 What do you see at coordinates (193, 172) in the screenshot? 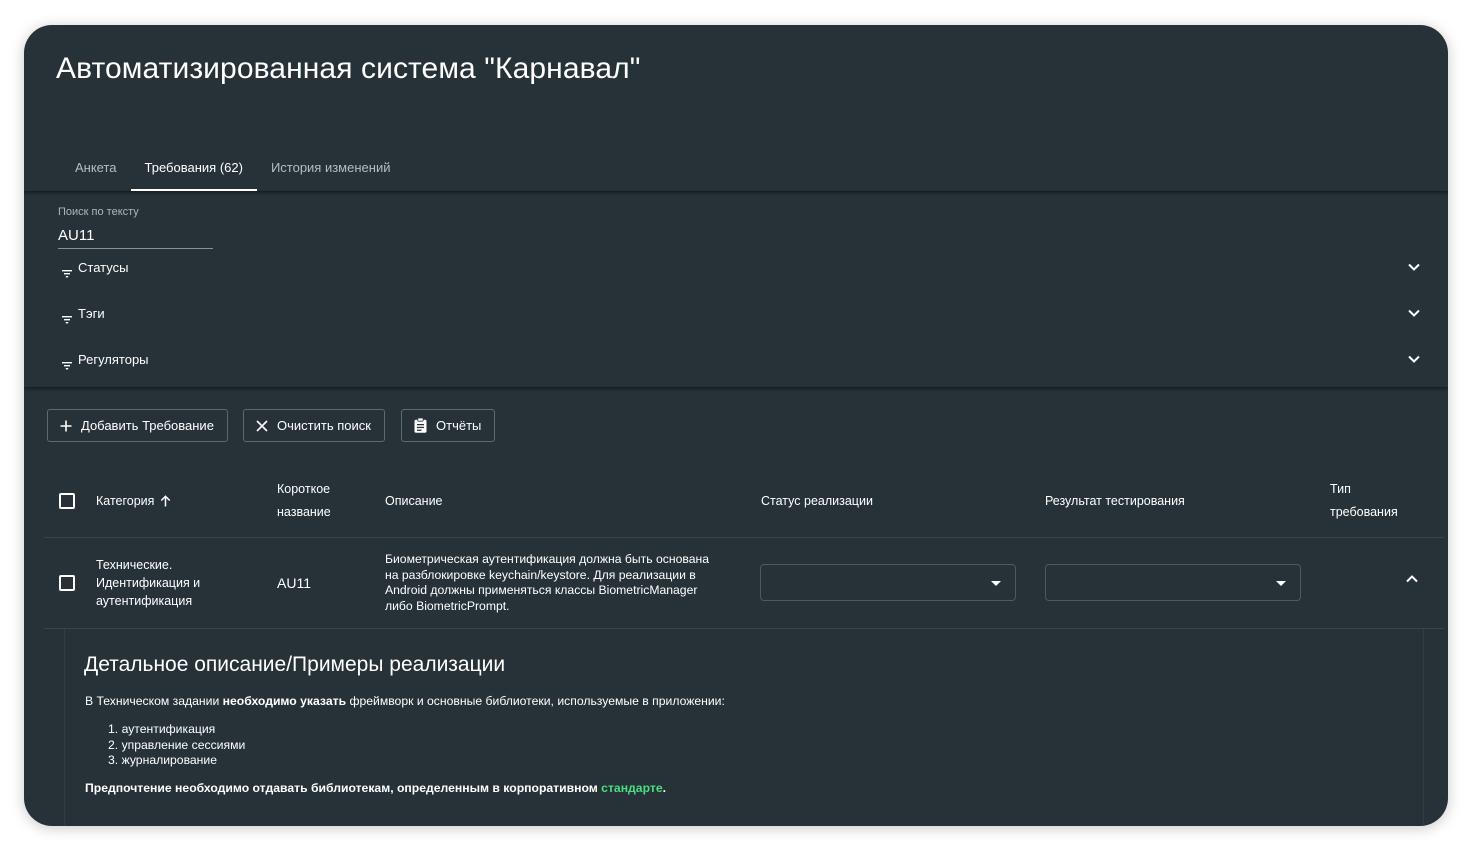
I see `tab-requirements: Требования (62)` at bounding box center [193, 172].